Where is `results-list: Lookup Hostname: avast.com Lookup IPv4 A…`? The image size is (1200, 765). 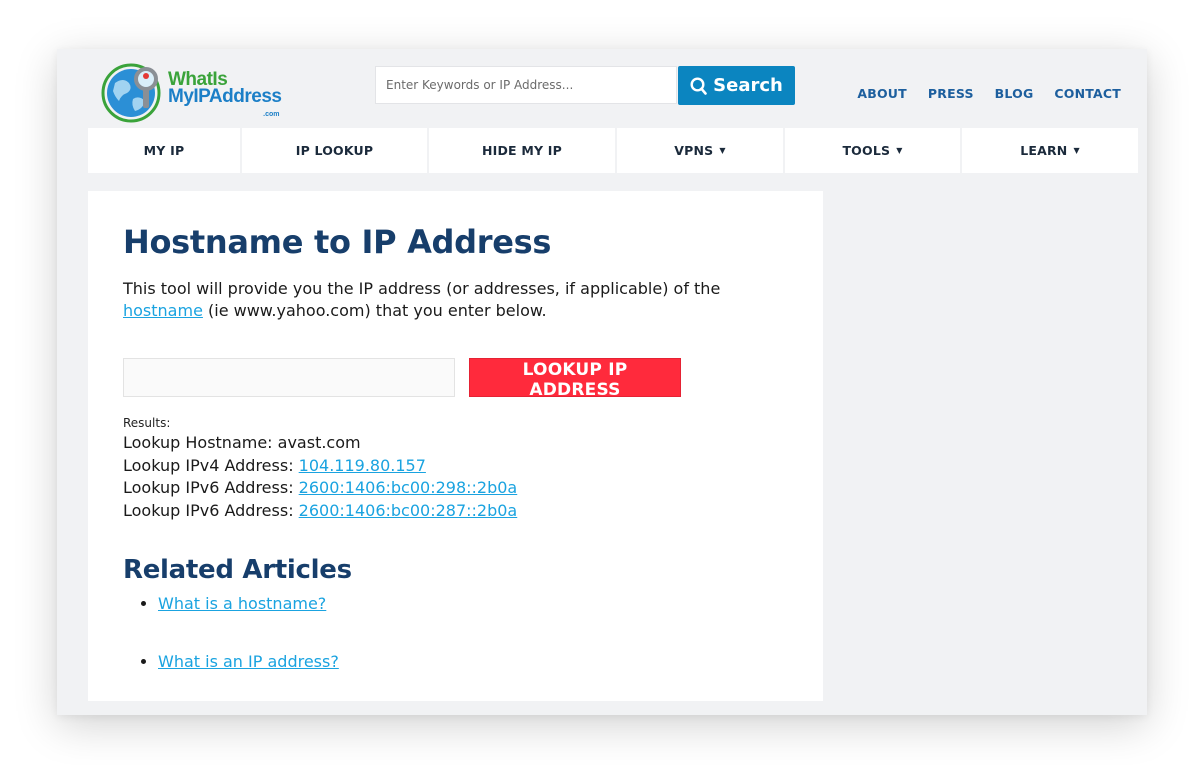 results-list: Lookup Hostname: avast.com Lookup IPv4 A… is located at coordinates (320, 477).